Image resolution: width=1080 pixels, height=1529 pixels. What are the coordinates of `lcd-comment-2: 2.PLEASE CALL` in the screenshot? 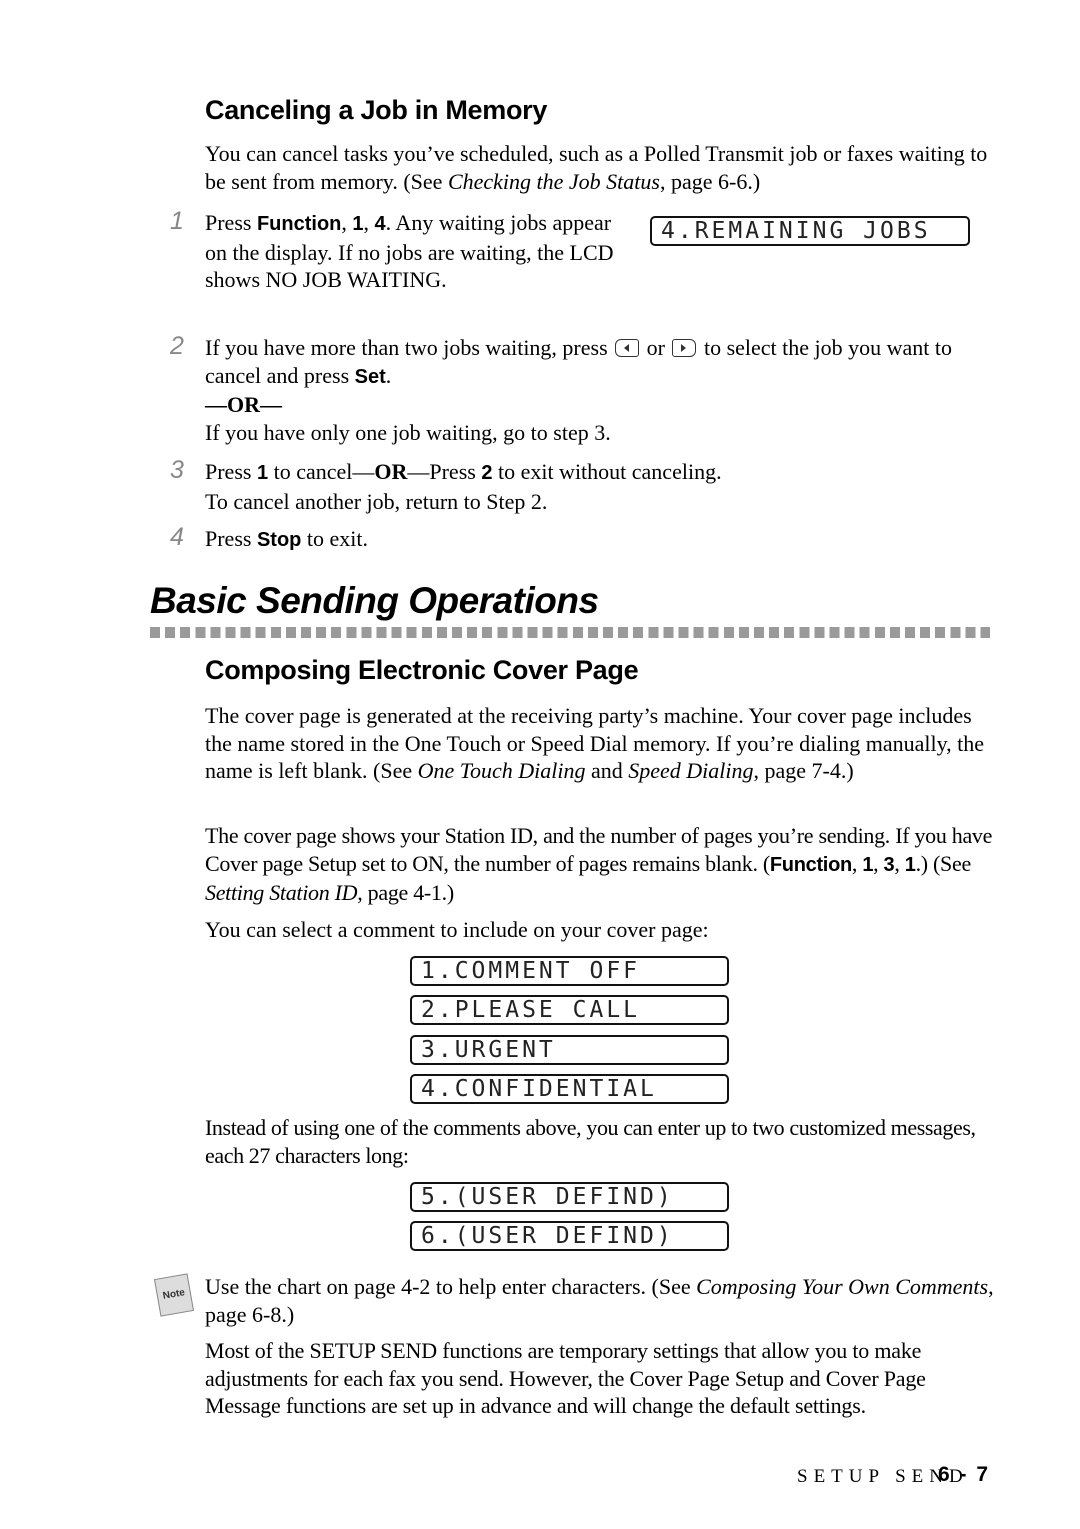 It's located at (569, 1010).